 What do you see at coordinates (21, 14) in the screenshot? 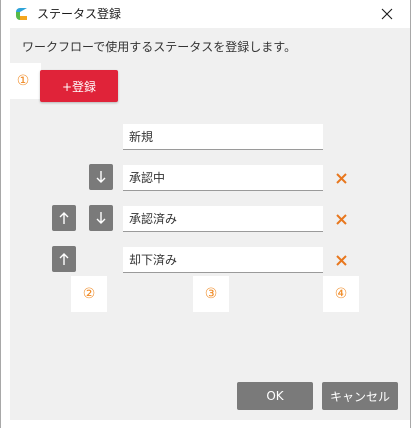
I see `app-logo-icon` at bounding box center [21, 14].